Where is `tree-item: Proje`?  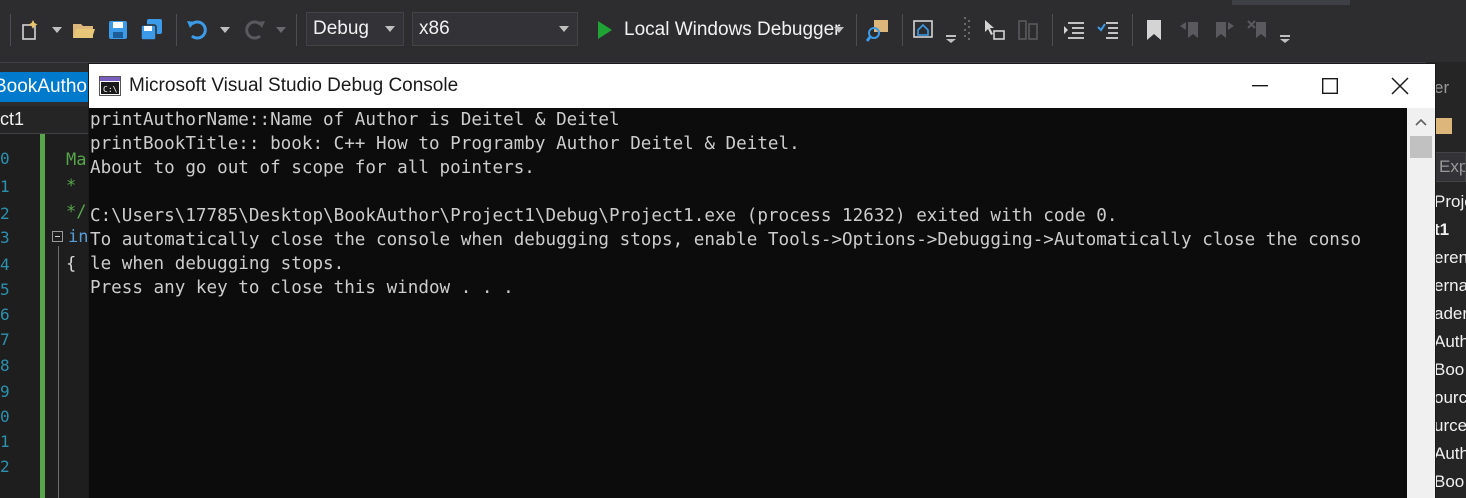 tree-item: Proje is located at coordinates (1450, 202).